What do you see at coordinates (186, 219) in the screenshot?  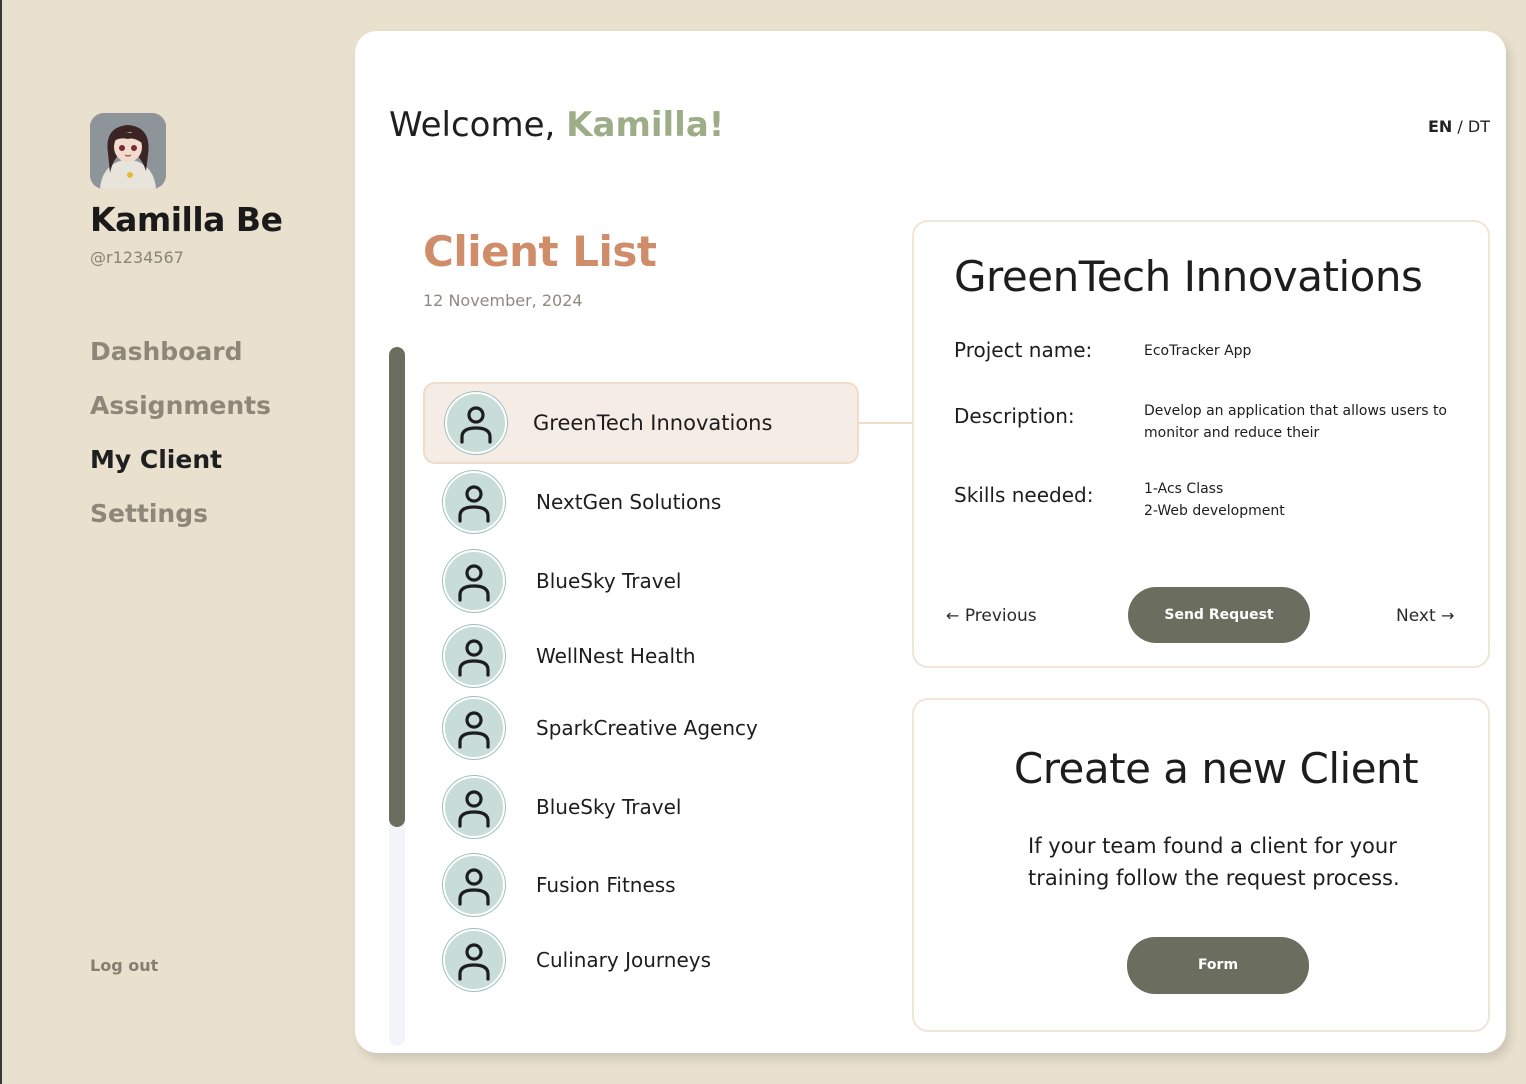 I see `profile-name: Kamilla Be` at bounding box center [186, 219].